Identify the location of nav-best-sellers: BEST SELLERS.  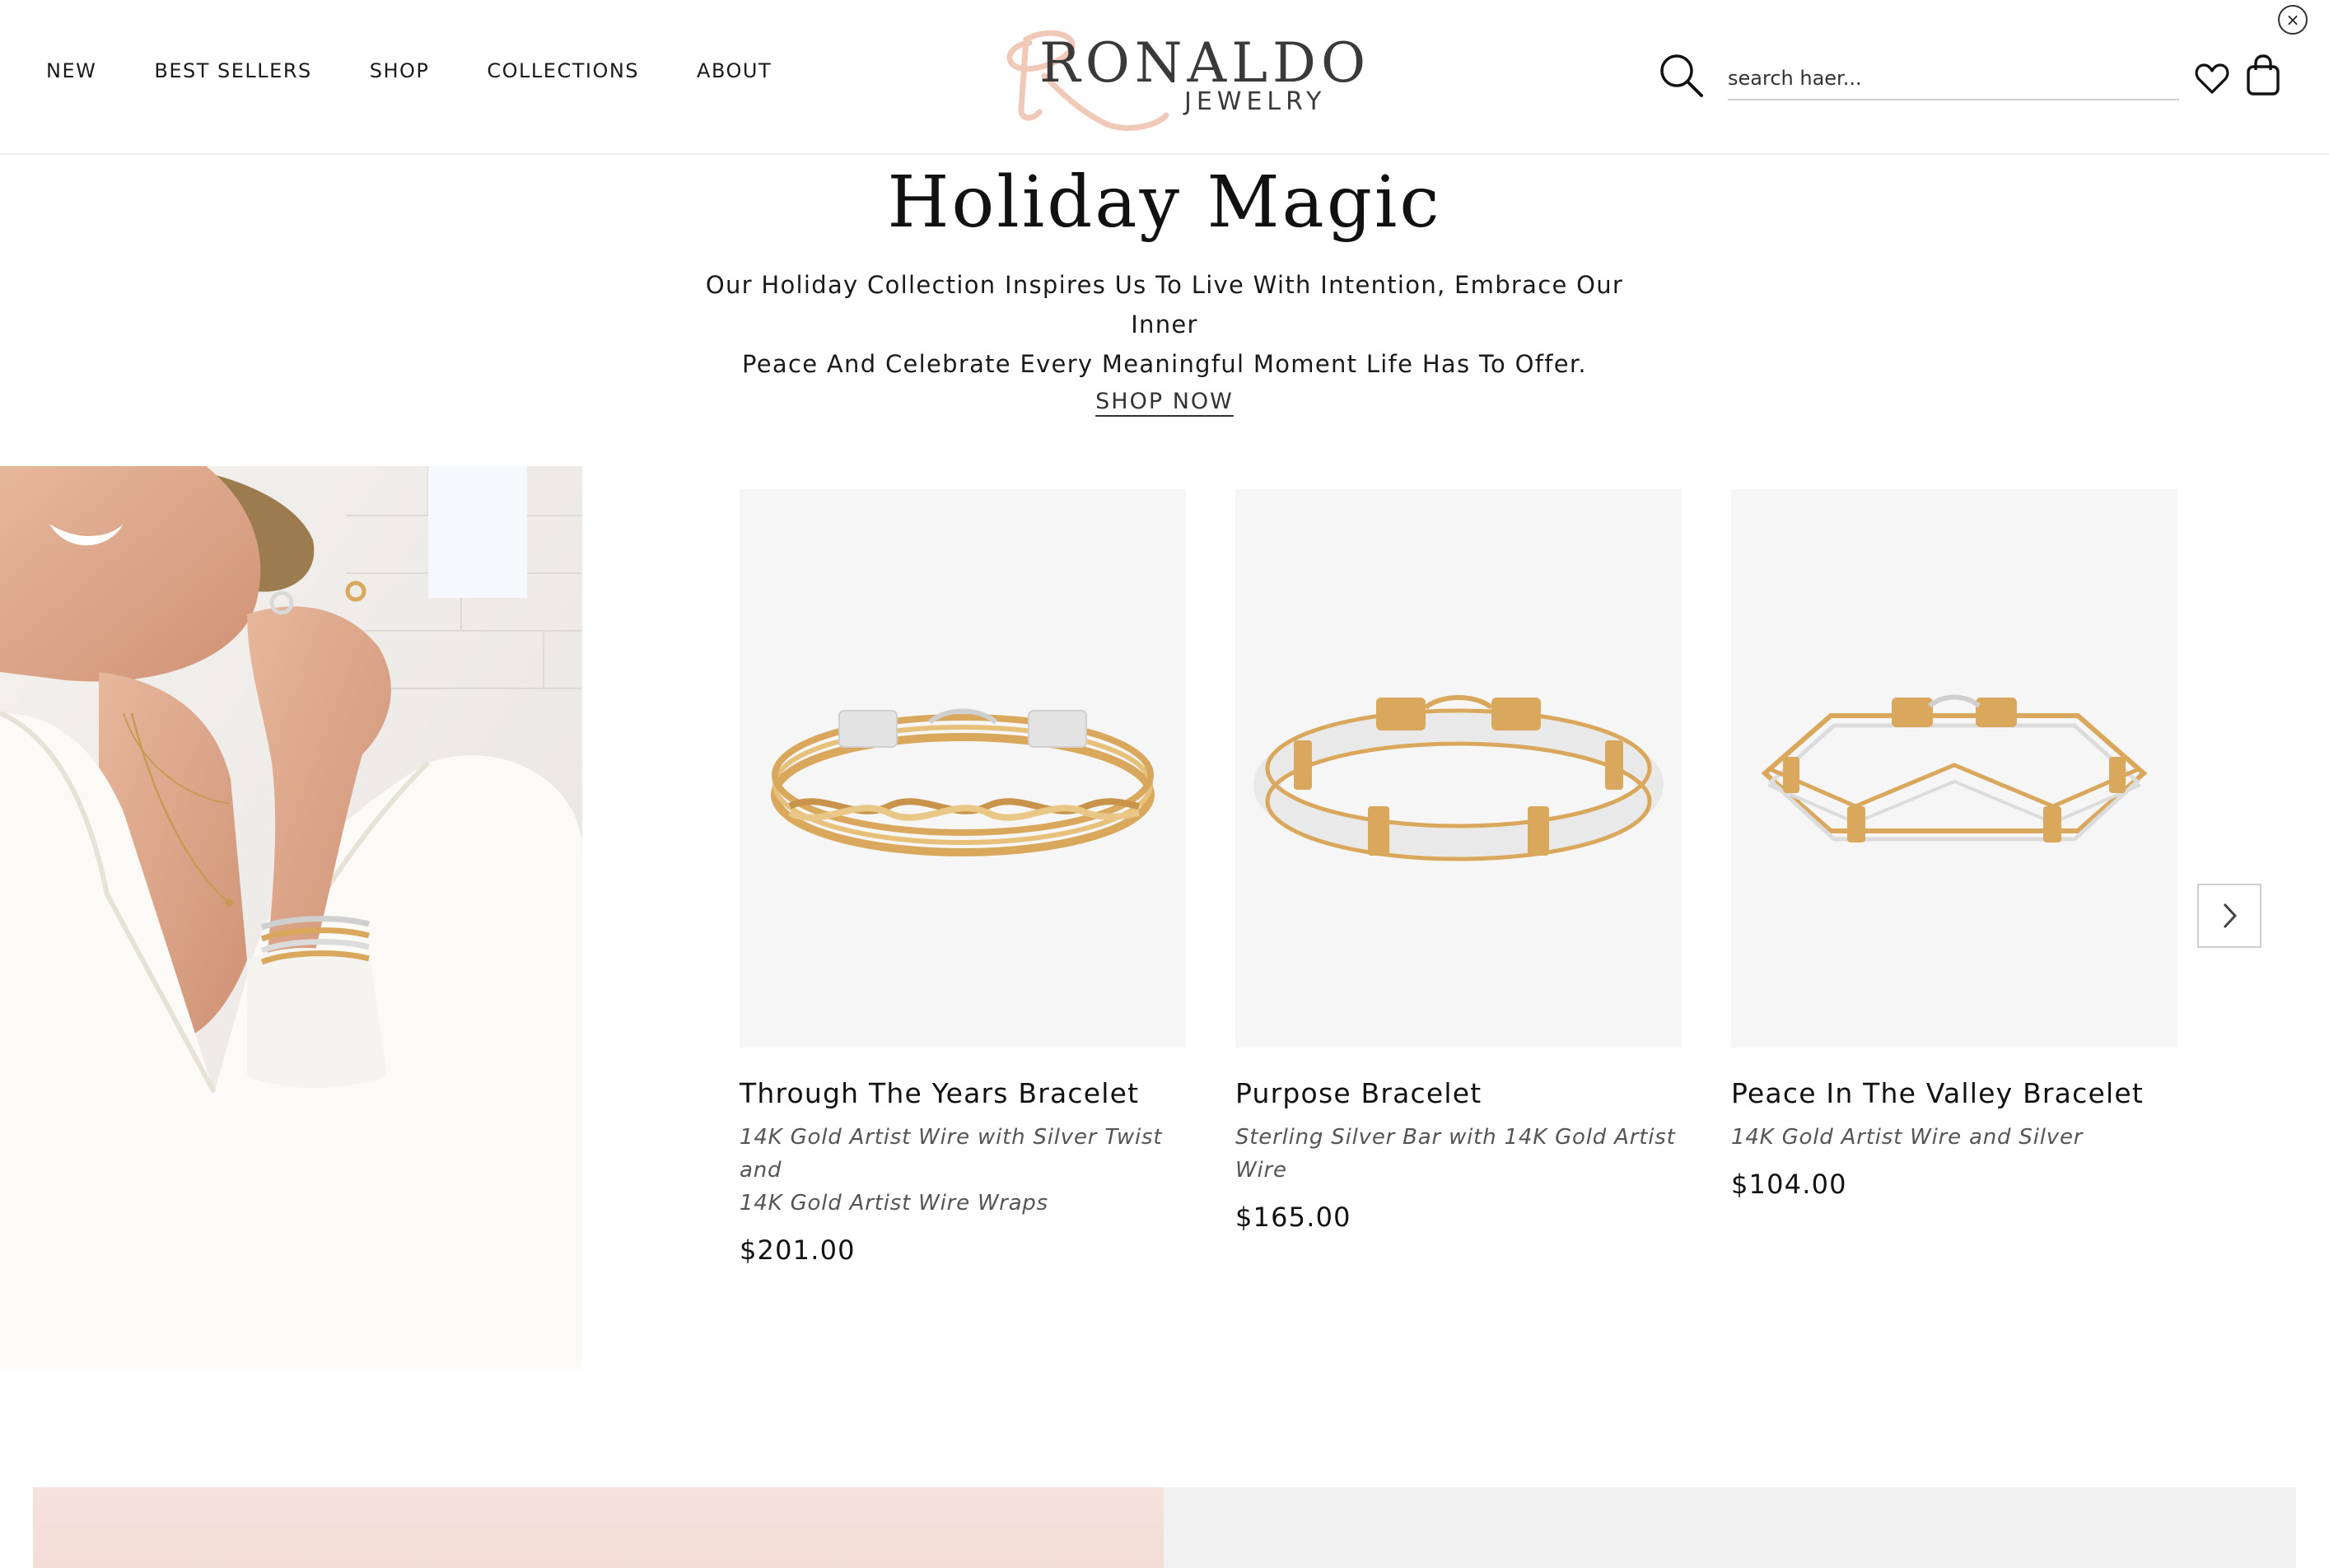
(232, 70).